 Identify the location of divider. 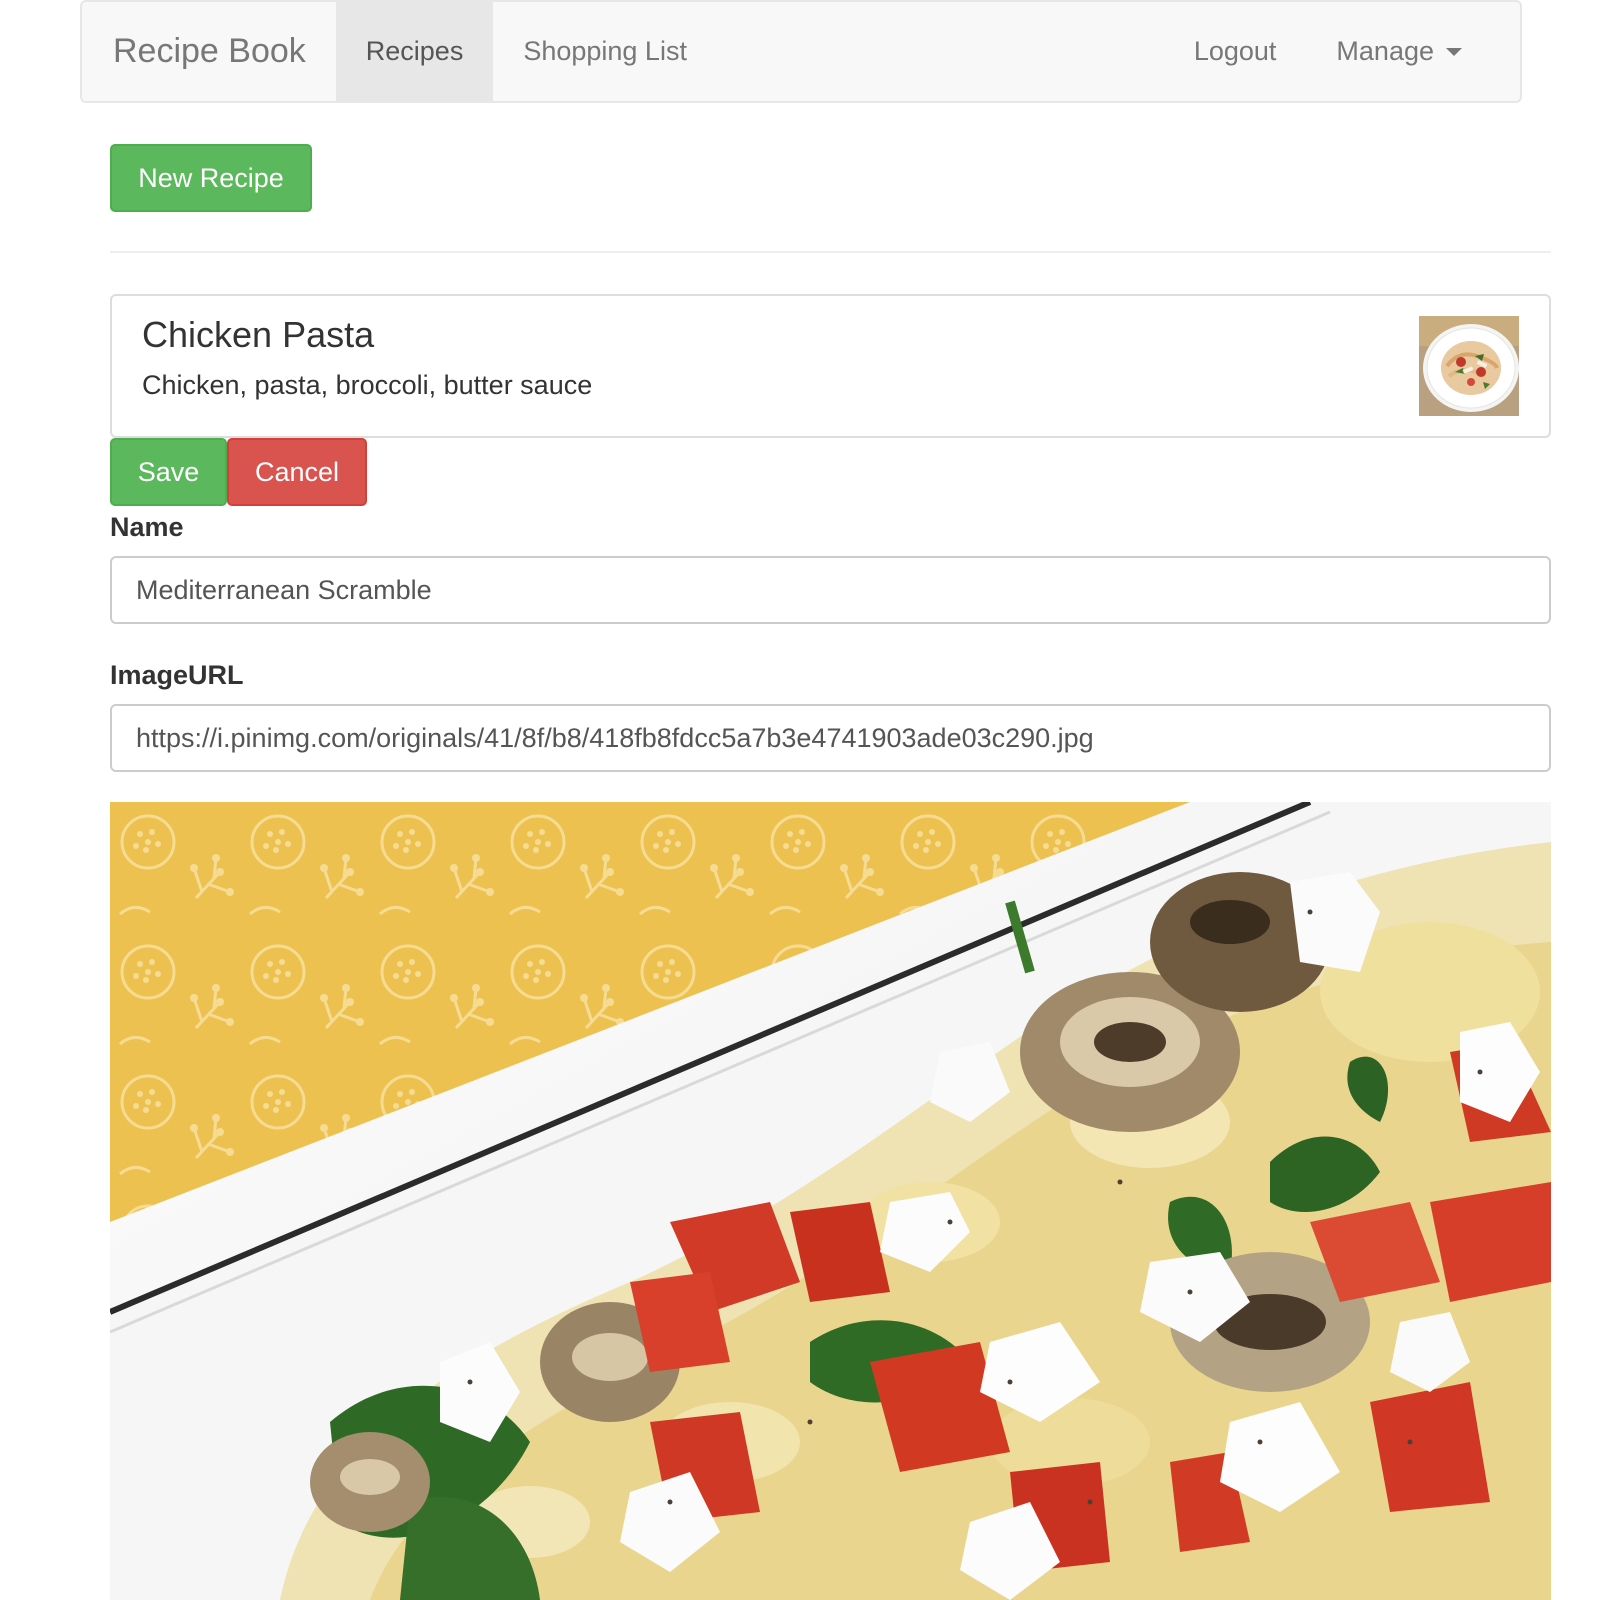
(830, 252).